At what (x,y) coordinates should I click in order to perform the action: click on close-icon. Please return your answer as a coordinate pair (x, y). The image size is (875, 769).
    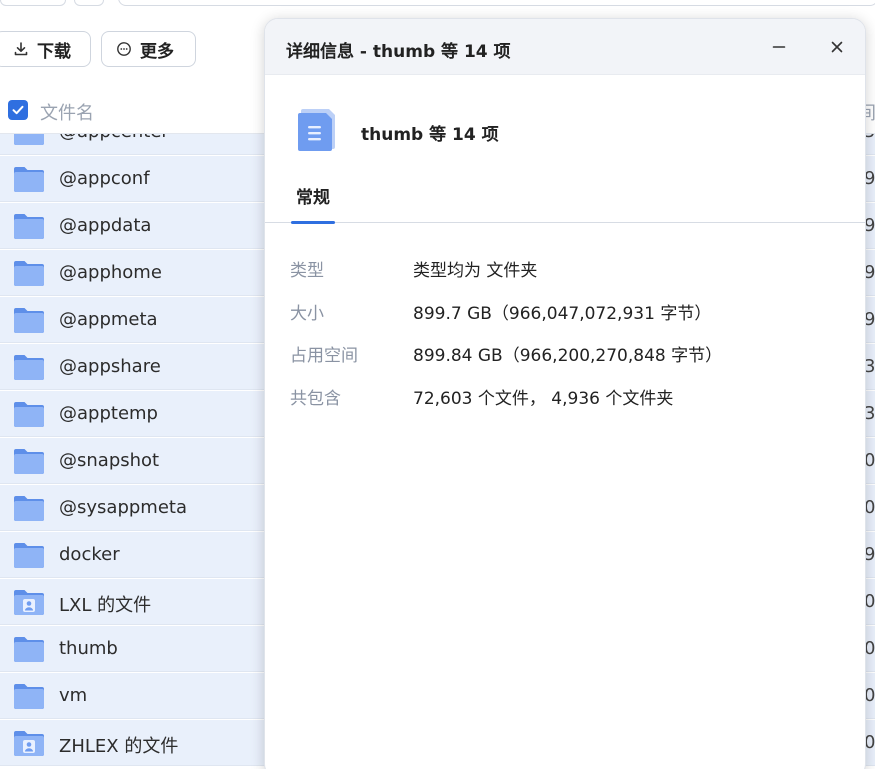
    Looking at the image, I should click on (837, 47).